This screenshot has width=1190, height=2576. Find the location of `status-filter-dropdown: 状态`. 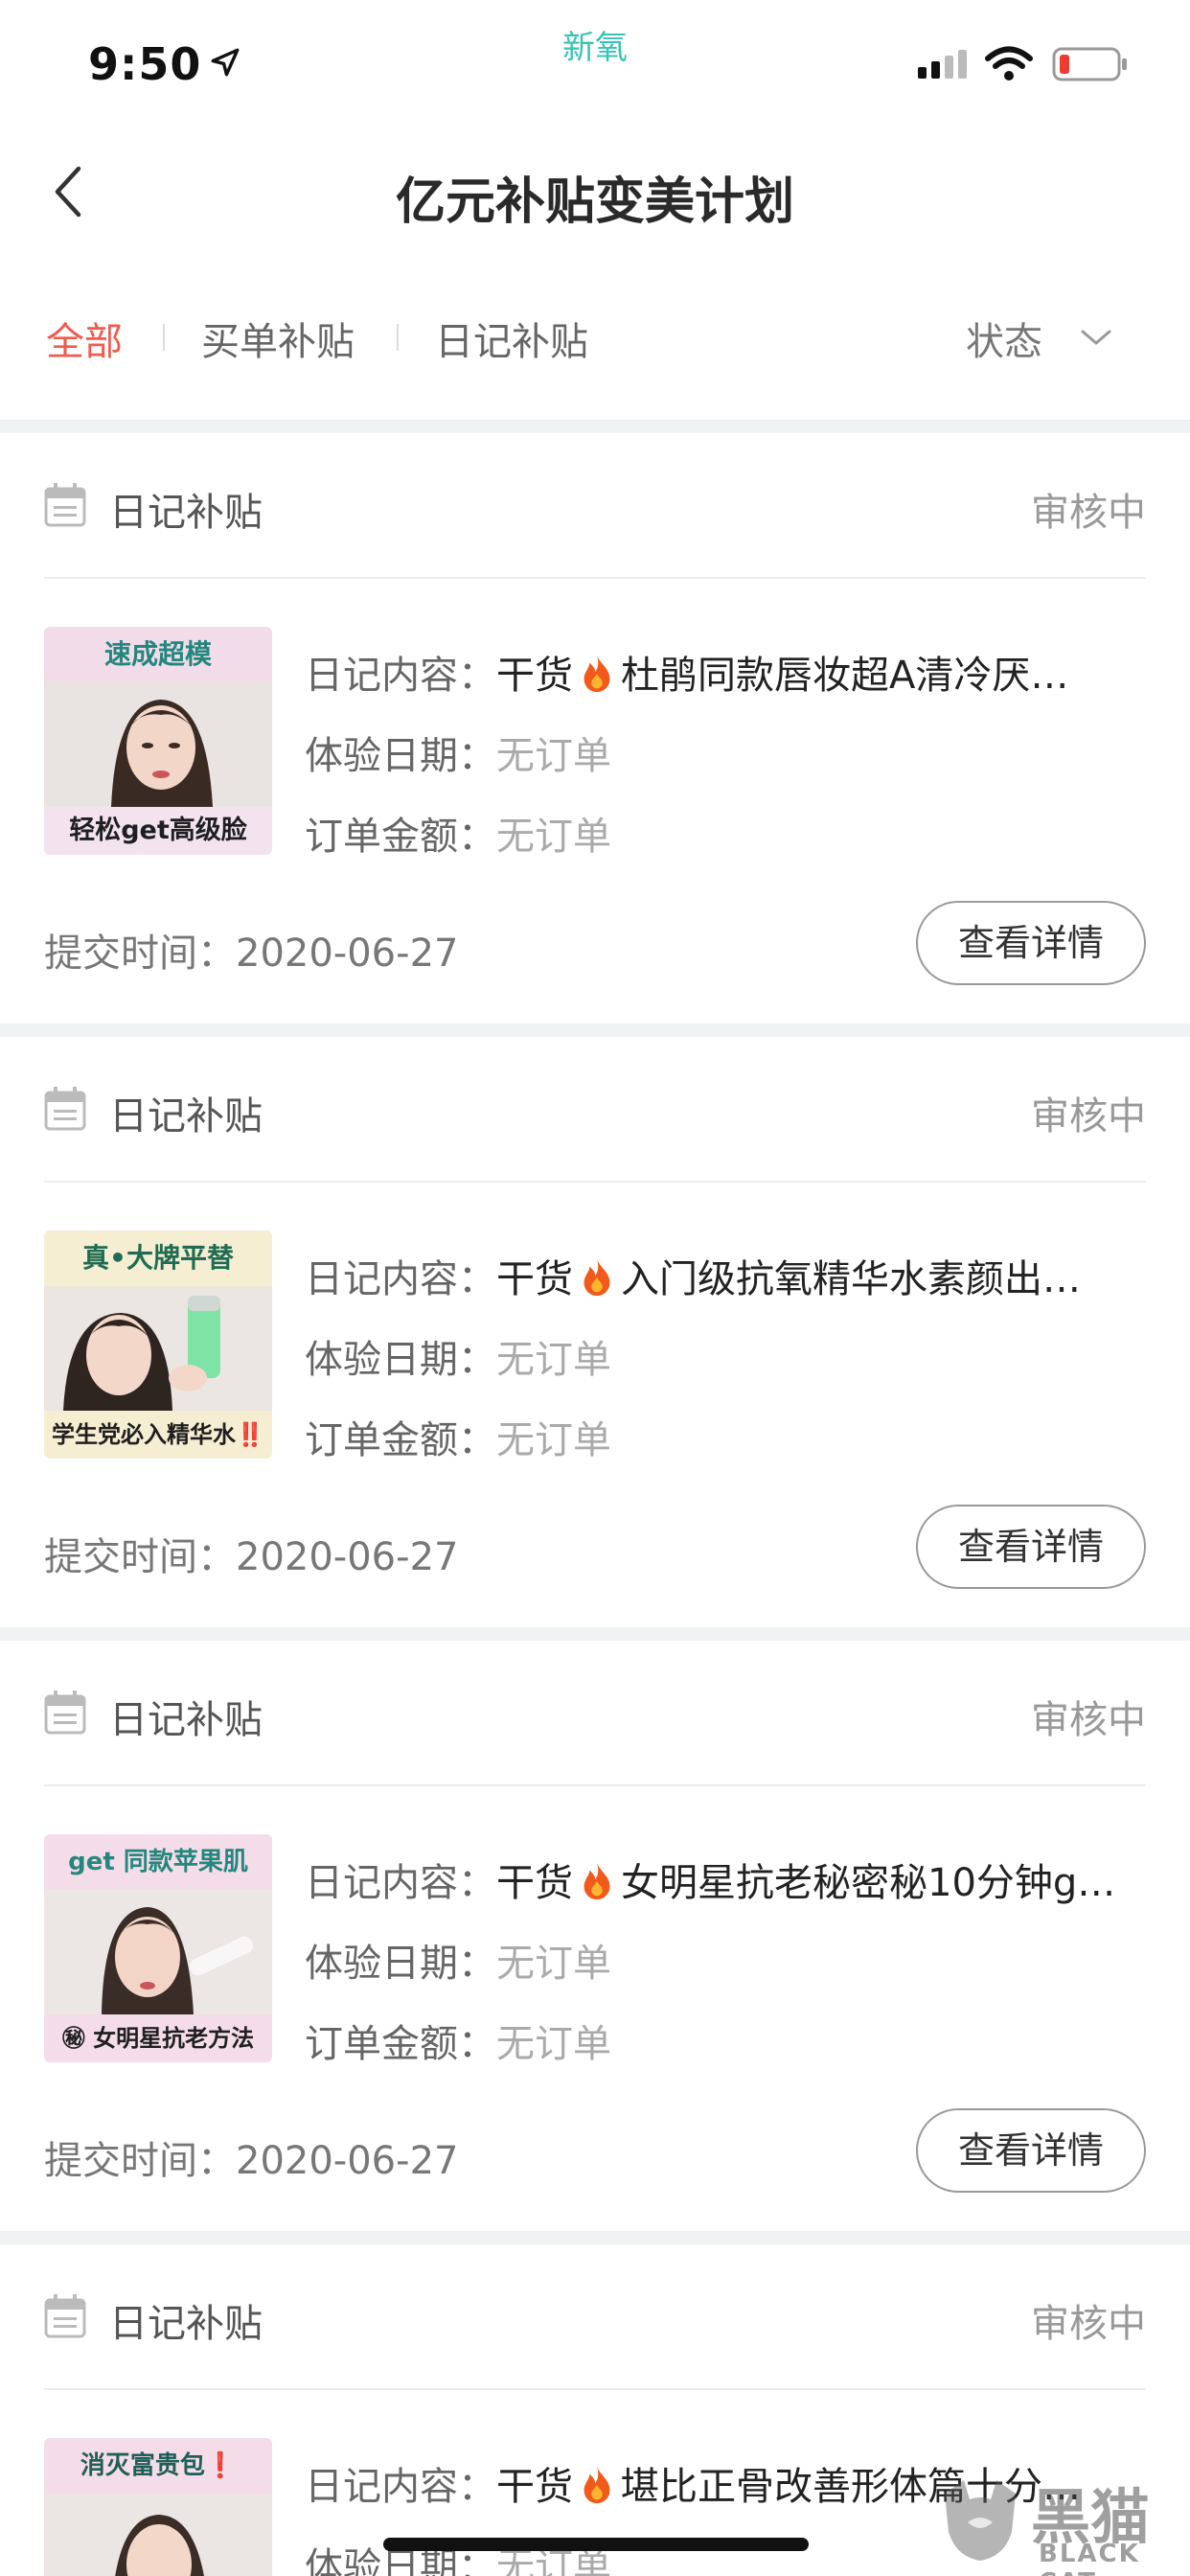

status-filter-dropdown: 状态 is located at coordinates (1004, 338).